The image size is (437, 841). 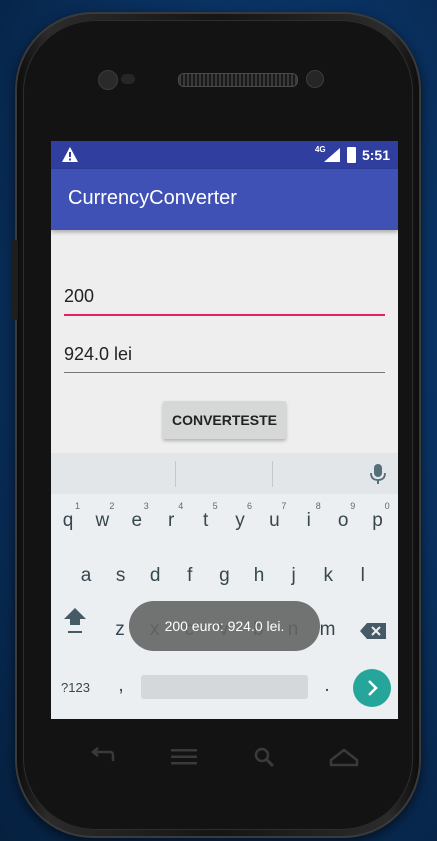 What do you see at coordinates (224, 420) in the screenshot?
I see `convert-button: CONVERTESTE` at bounding box center [224, 420].